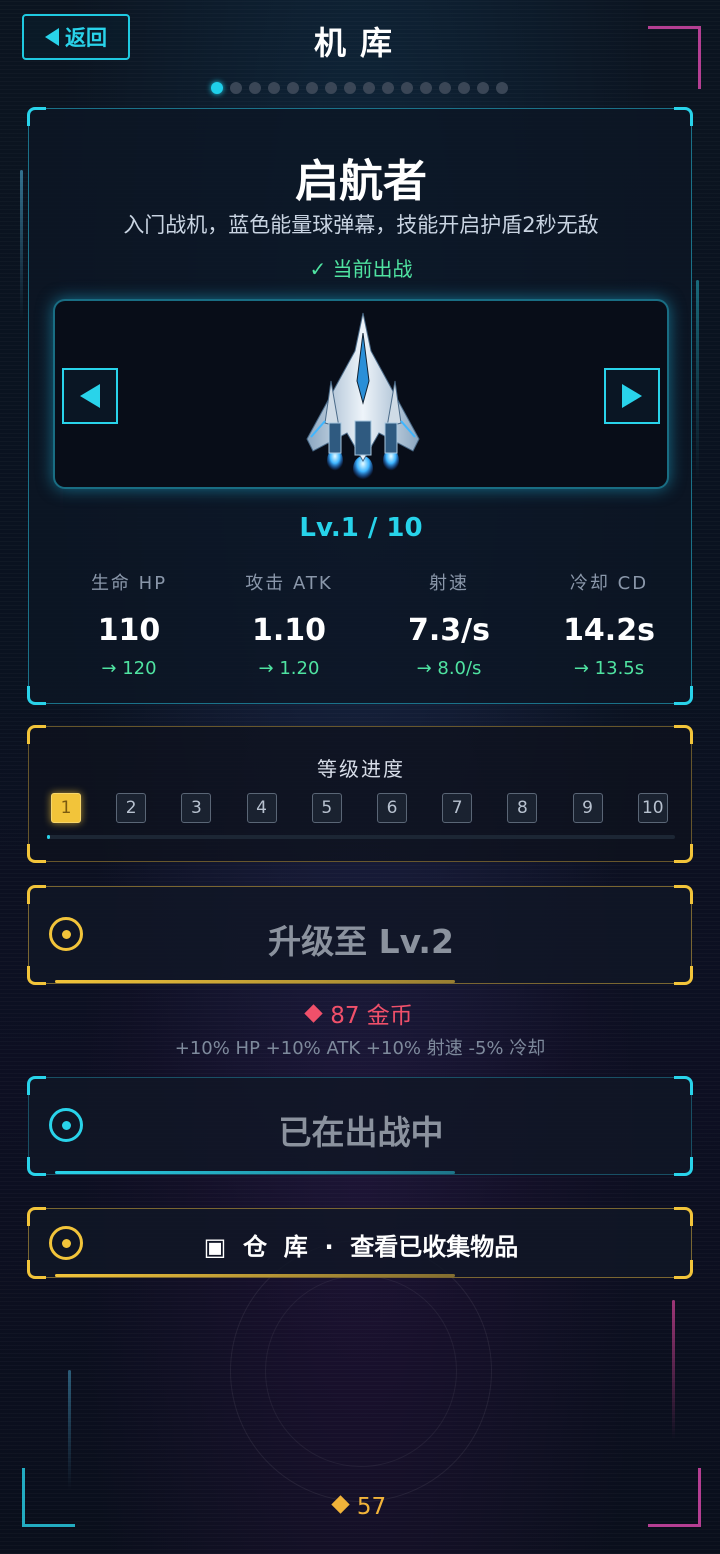  What do you see at coordinates (289, 630) in the screenshot?
I see `stat-value: 1.10` at bounding box center [289, 630].